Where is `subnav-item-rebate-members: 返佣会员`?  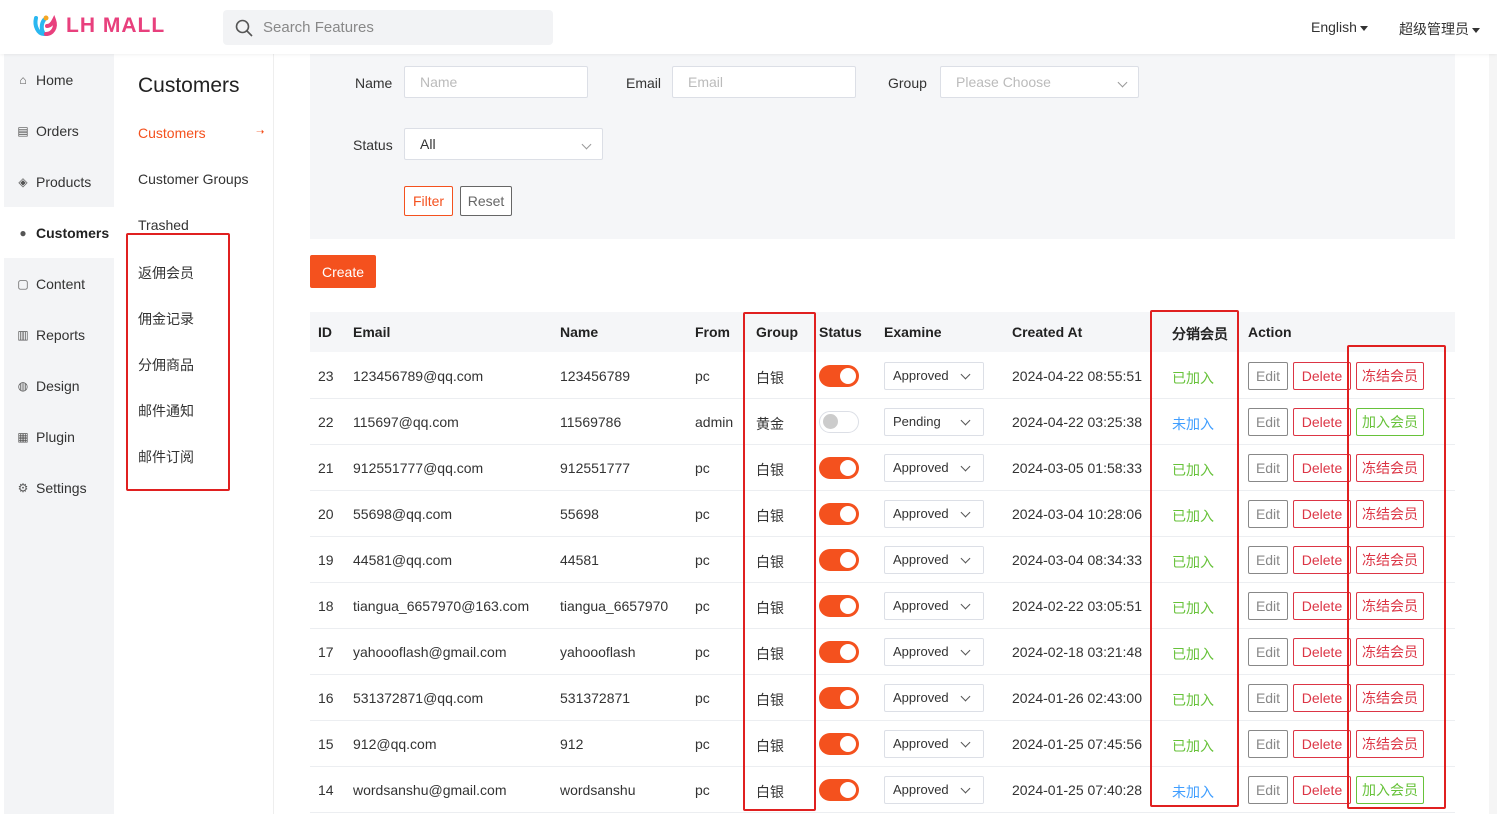
subnav-item-rebate-members: 返佣会员 is located at coordinates (166, 273).